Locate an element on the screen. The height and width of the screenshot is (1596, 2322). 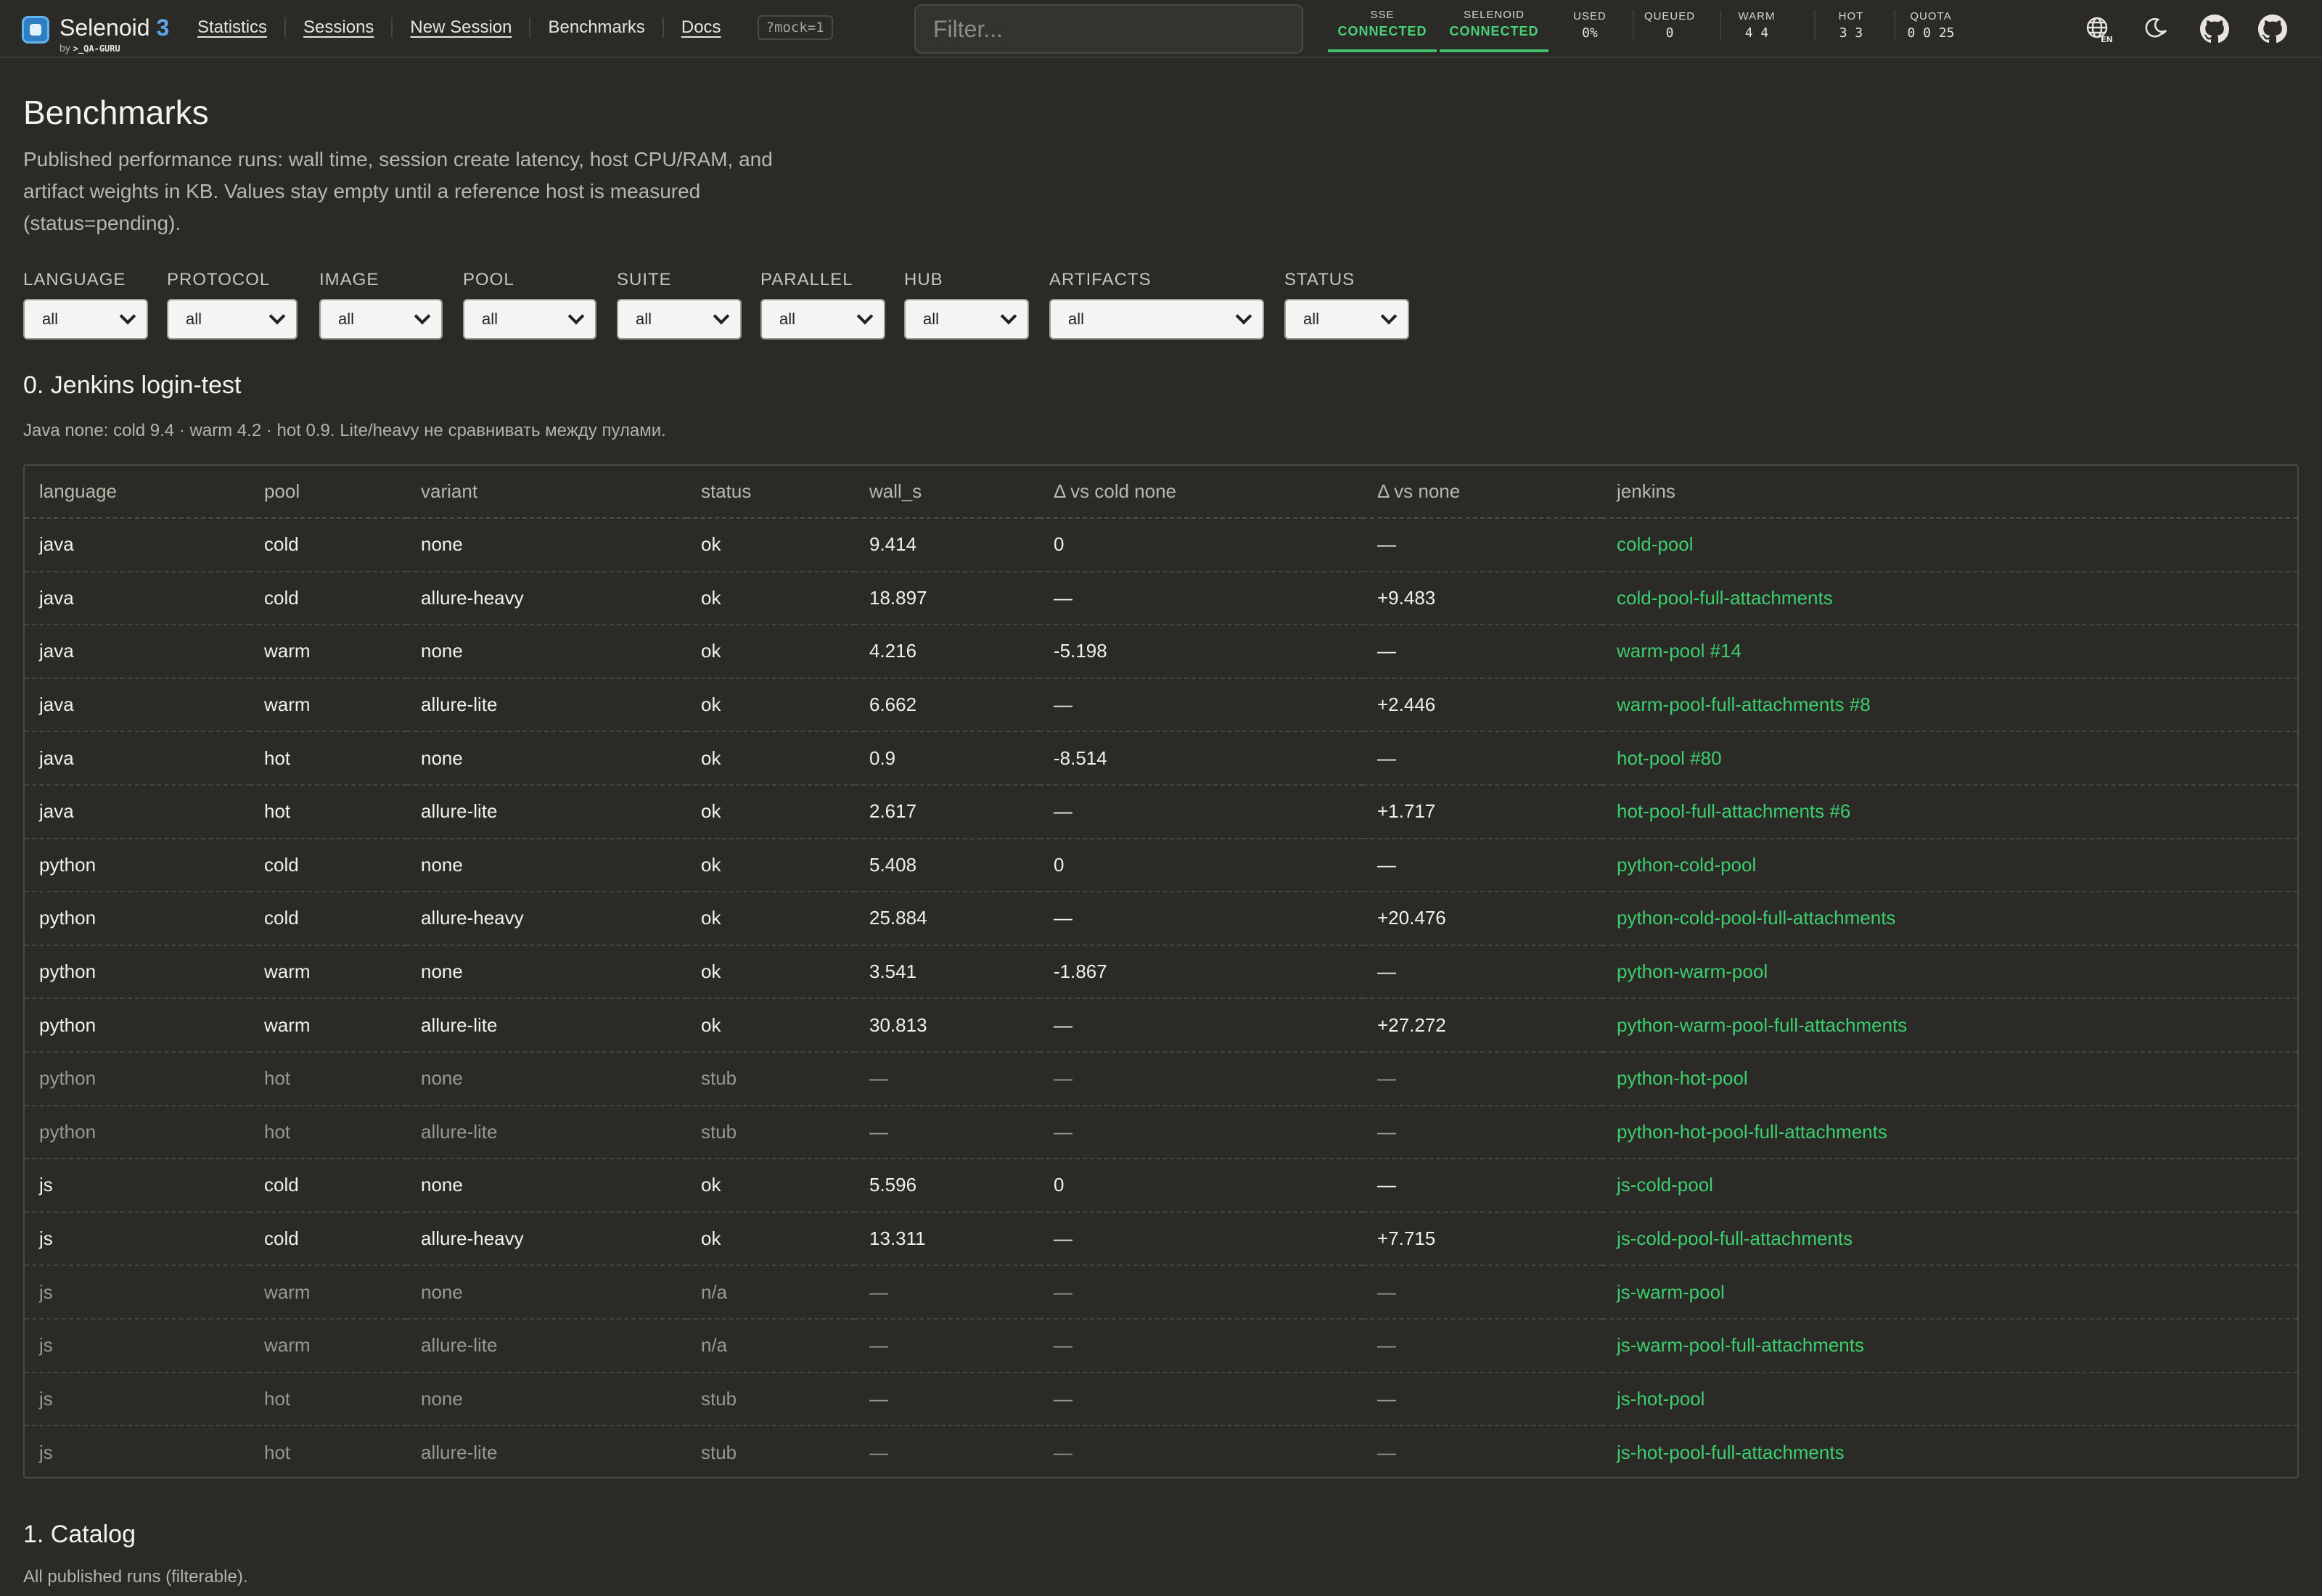
filter-artifacts: ARTIFACTS all is located at coordinates (1156, 305).